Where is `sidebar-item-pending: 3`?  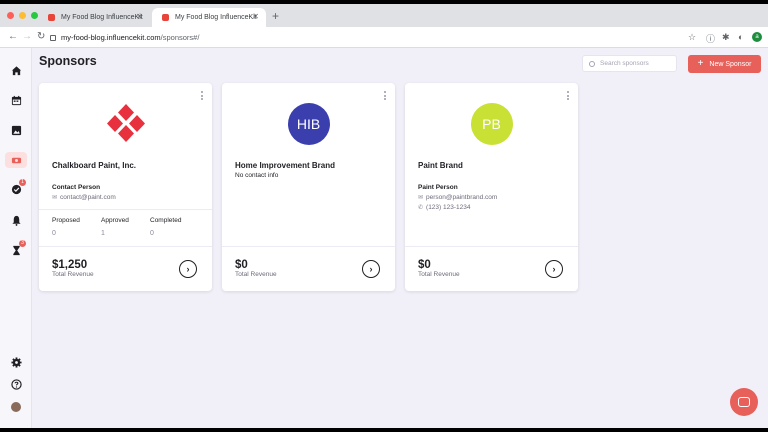
sidebar-item-pending: 3 is located at coordinates (17, 248).